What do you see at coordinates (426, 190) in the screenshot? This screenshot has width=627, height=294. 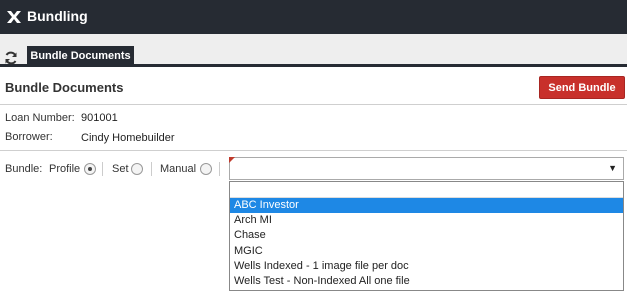 I see `dropdown-search-input` at bounding box center [426, 190].